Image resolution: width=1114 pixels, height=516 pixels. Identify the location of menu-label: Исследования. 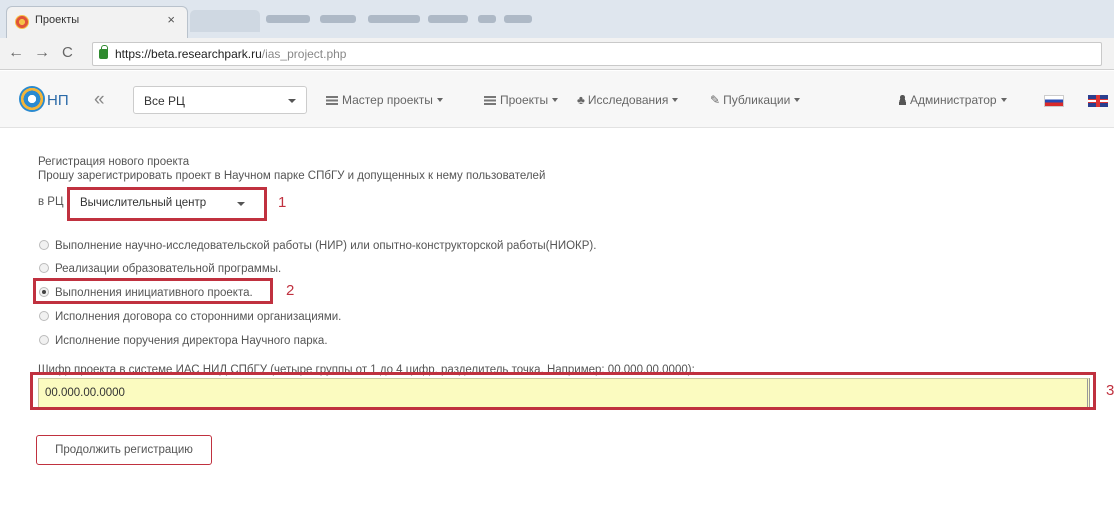
(628, 100).